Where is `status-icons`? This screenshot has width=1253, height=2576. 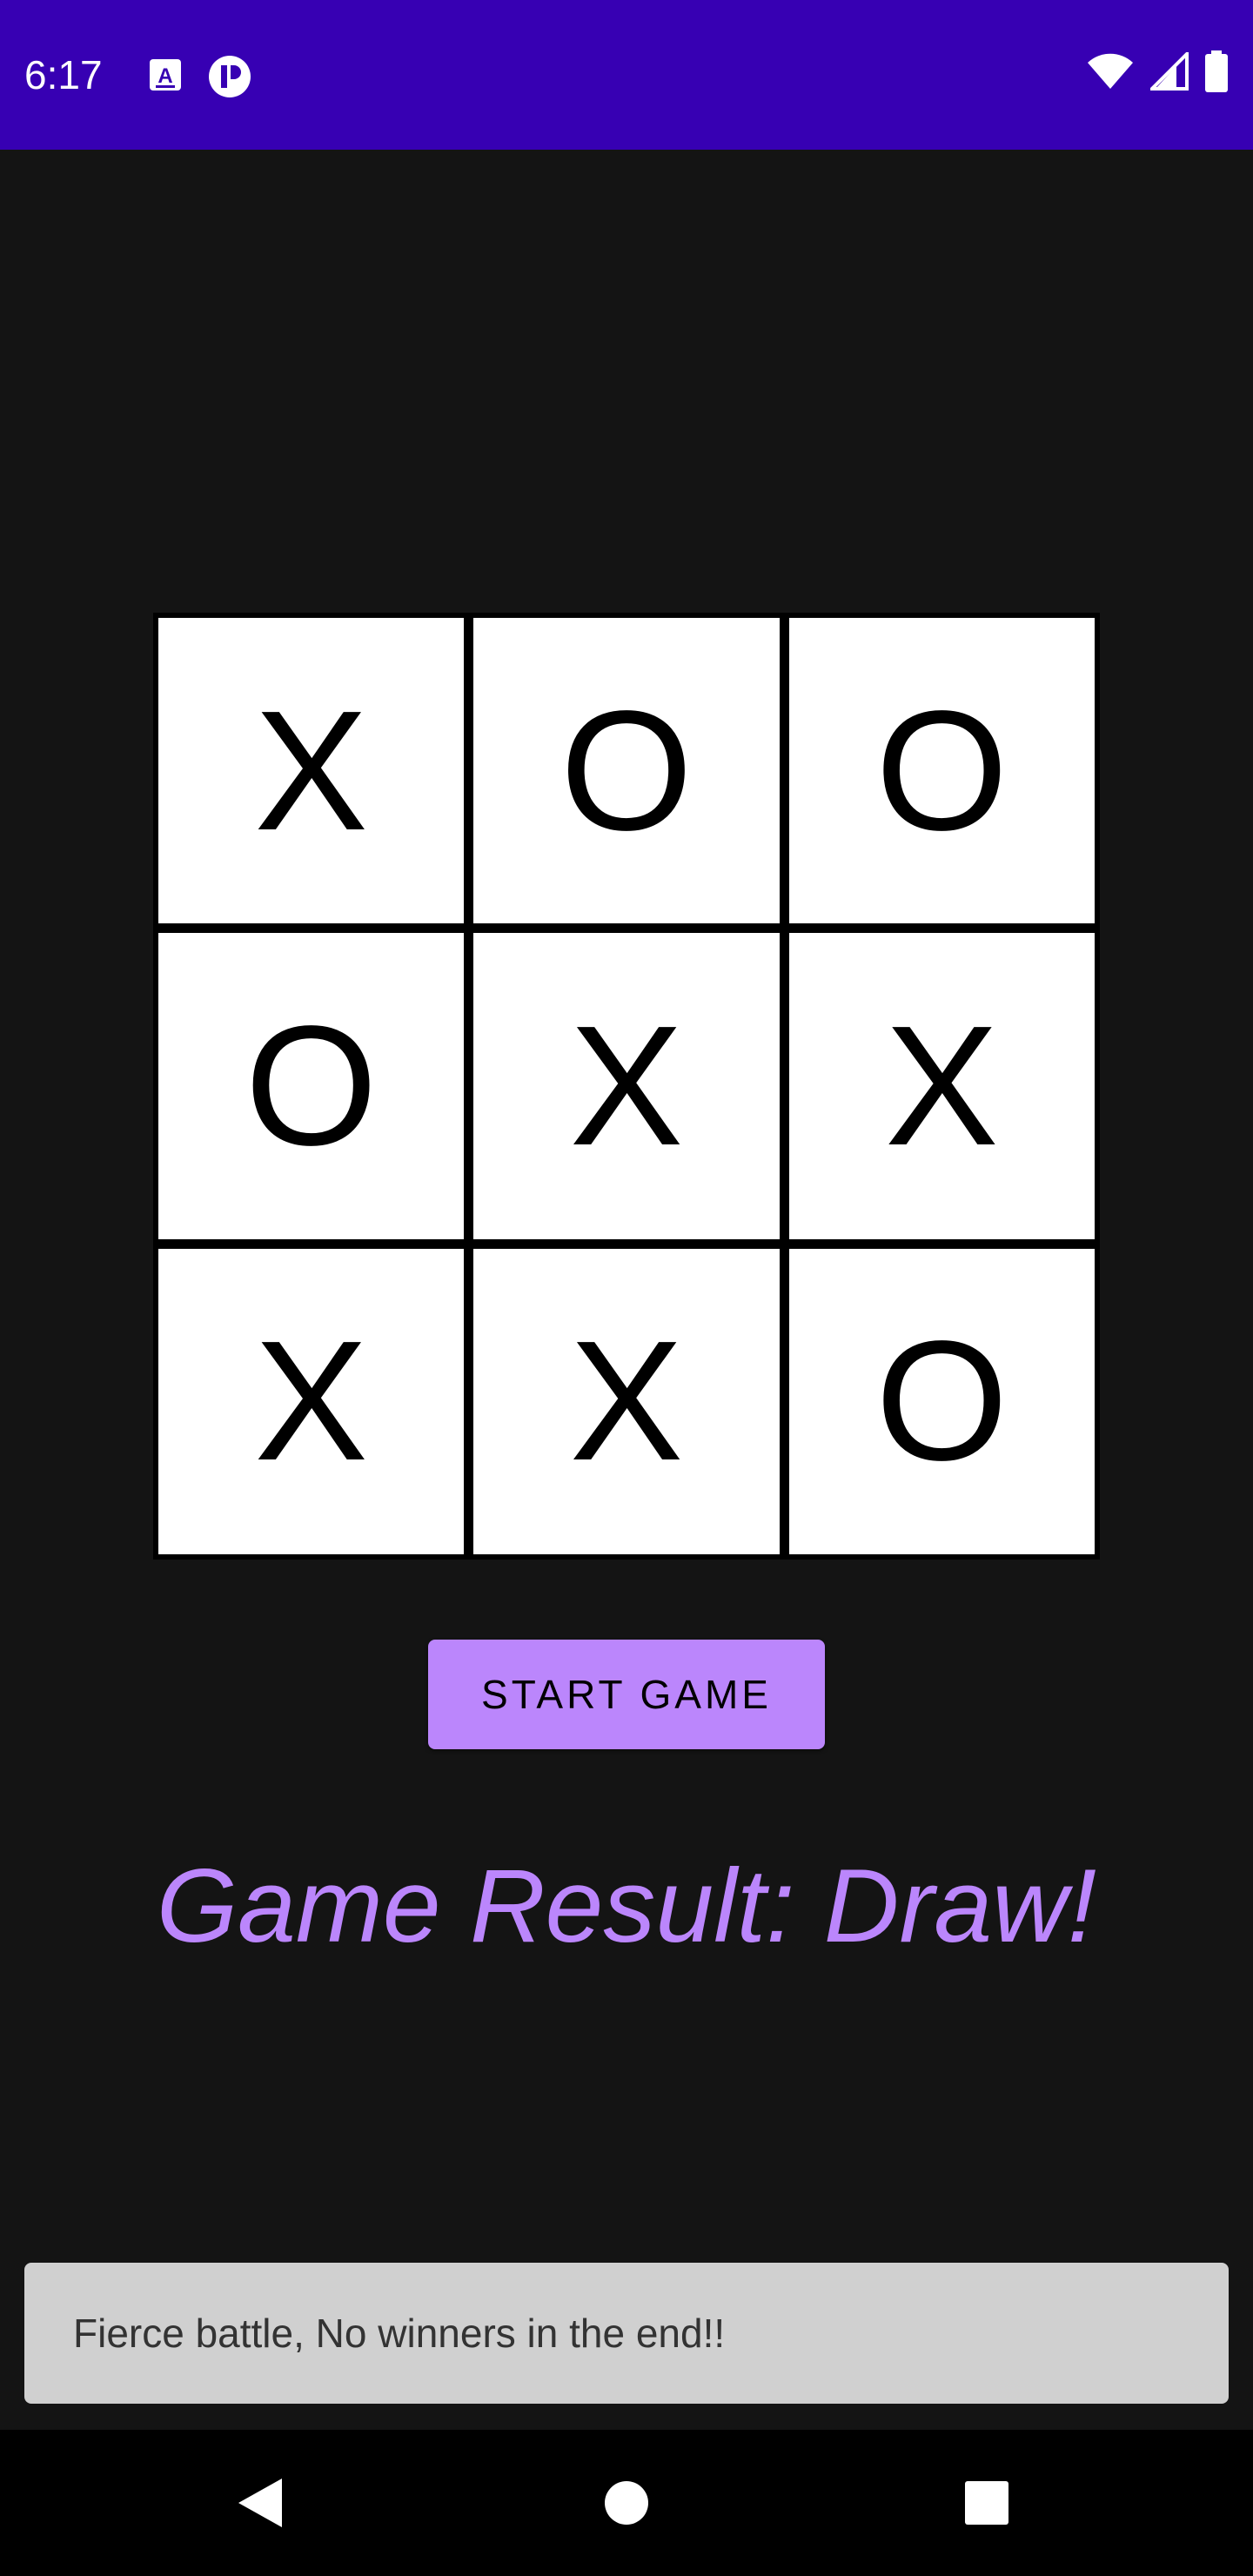
status-icons is located at coordinates (1157, 73).